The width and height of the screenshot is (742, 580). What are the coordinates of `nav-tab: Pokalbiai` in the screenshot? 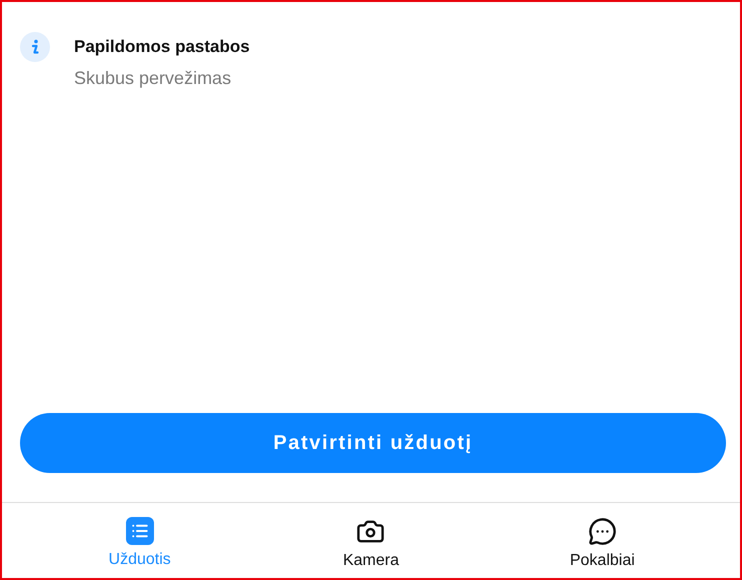 It's located at (602, 540).